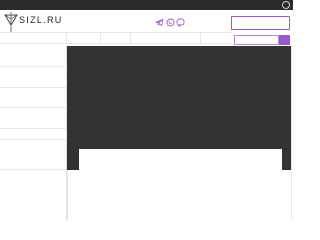 Image resolution: width=320 pixels, height=240 pixels. I want to click on circle-icon, so click(286, 5).